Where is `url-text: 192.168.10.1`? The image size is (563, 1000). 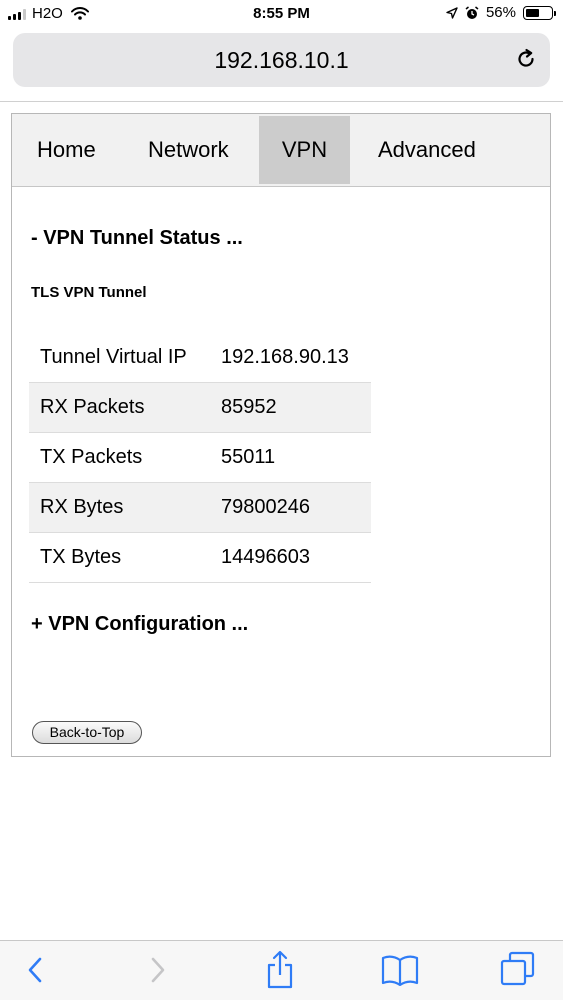
url-text: 192.168.10.1 is located at coordinates (281, 60).